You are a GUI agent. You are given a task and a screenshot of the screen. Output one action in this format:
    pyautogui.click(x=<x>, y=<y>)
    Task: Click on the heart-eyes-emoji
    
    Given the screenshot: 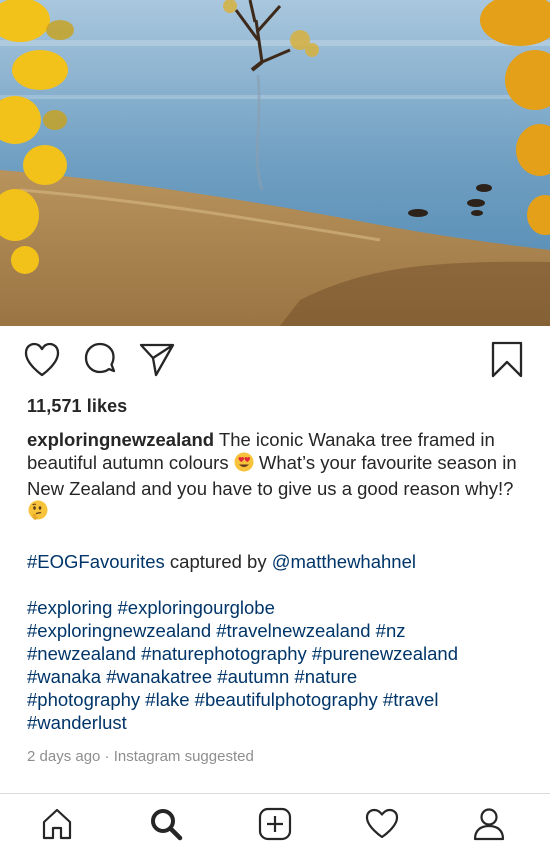 What is the action you would take?
    pyautogui.click(x=244, y=464)
    